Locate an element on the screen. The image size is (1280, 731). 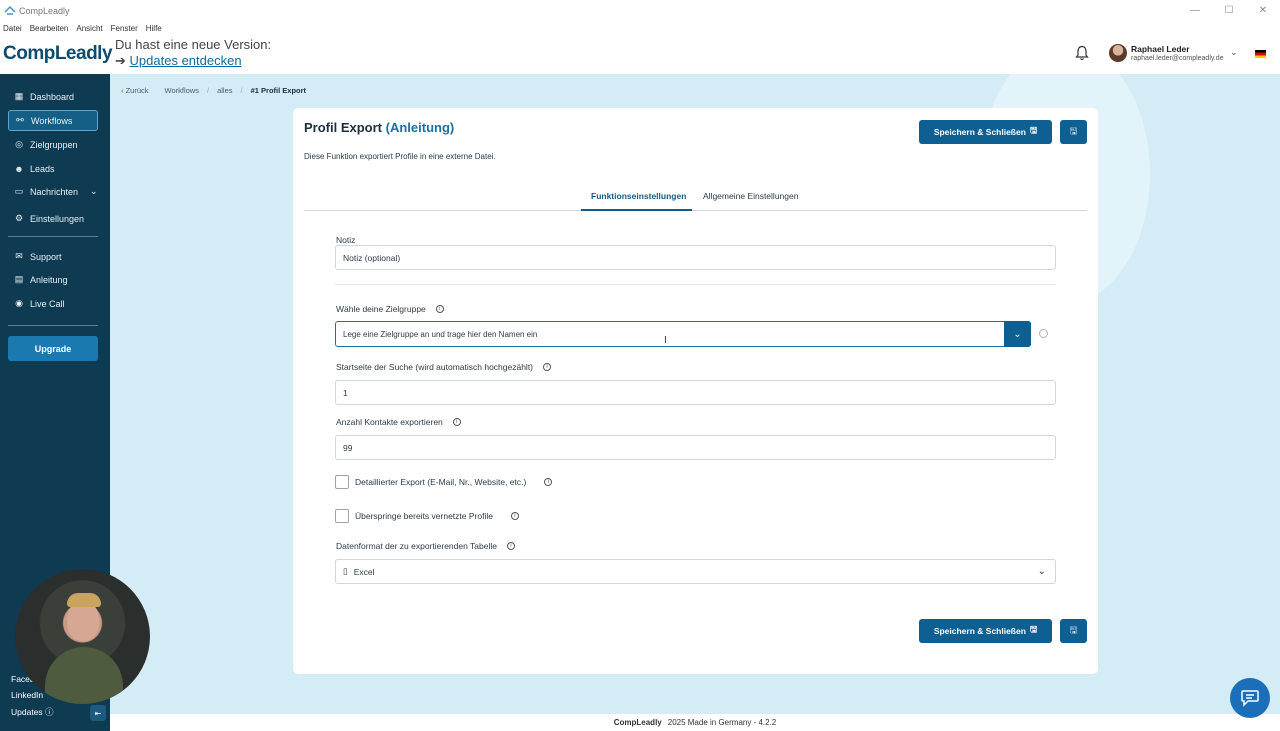
bell-icon is located at coordinates (1082, 53).